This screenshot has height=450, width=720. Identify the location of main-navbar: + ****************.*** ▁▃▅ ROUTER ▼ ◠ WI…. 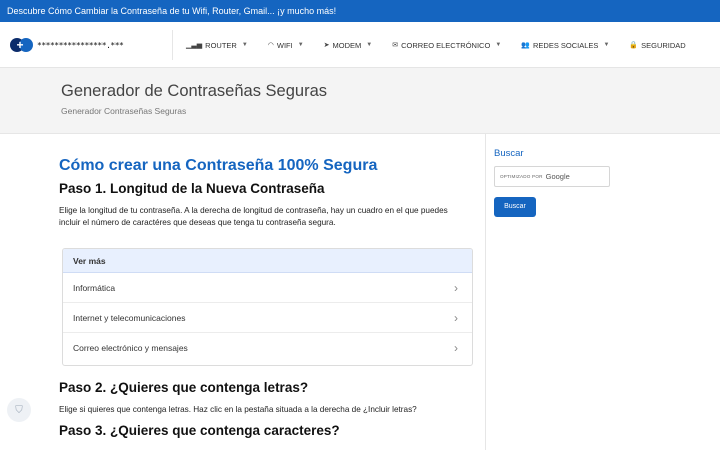
(360, 45).